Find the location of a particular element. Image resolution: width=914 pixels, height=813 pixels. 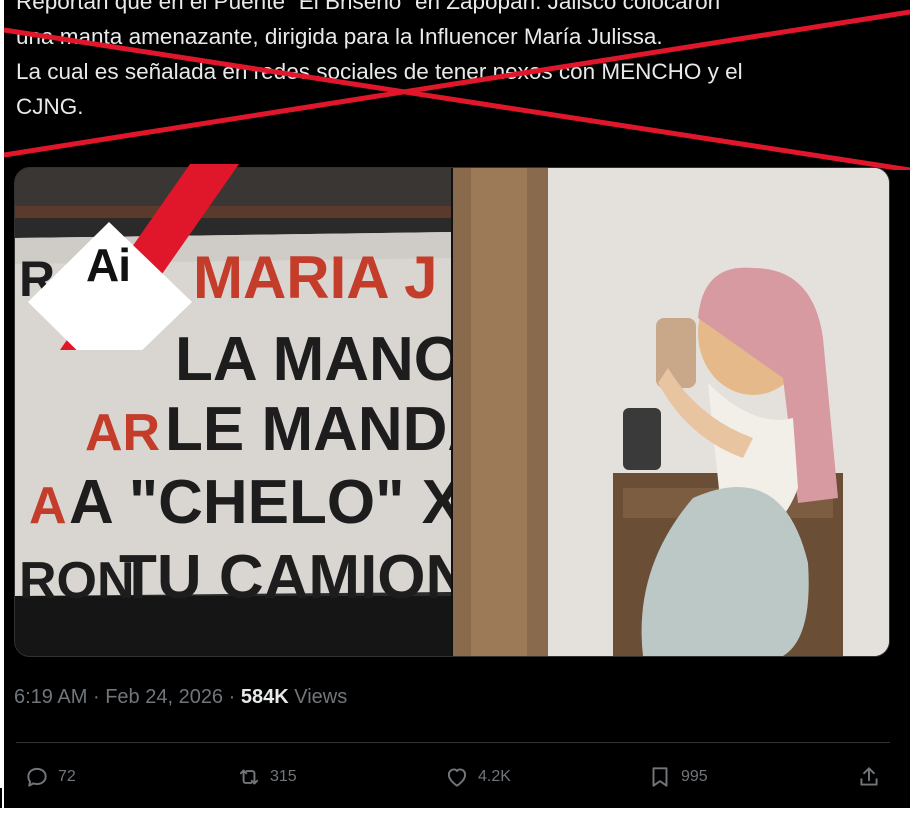

bookmark-button: 995 is located at coordinates (677, 777).